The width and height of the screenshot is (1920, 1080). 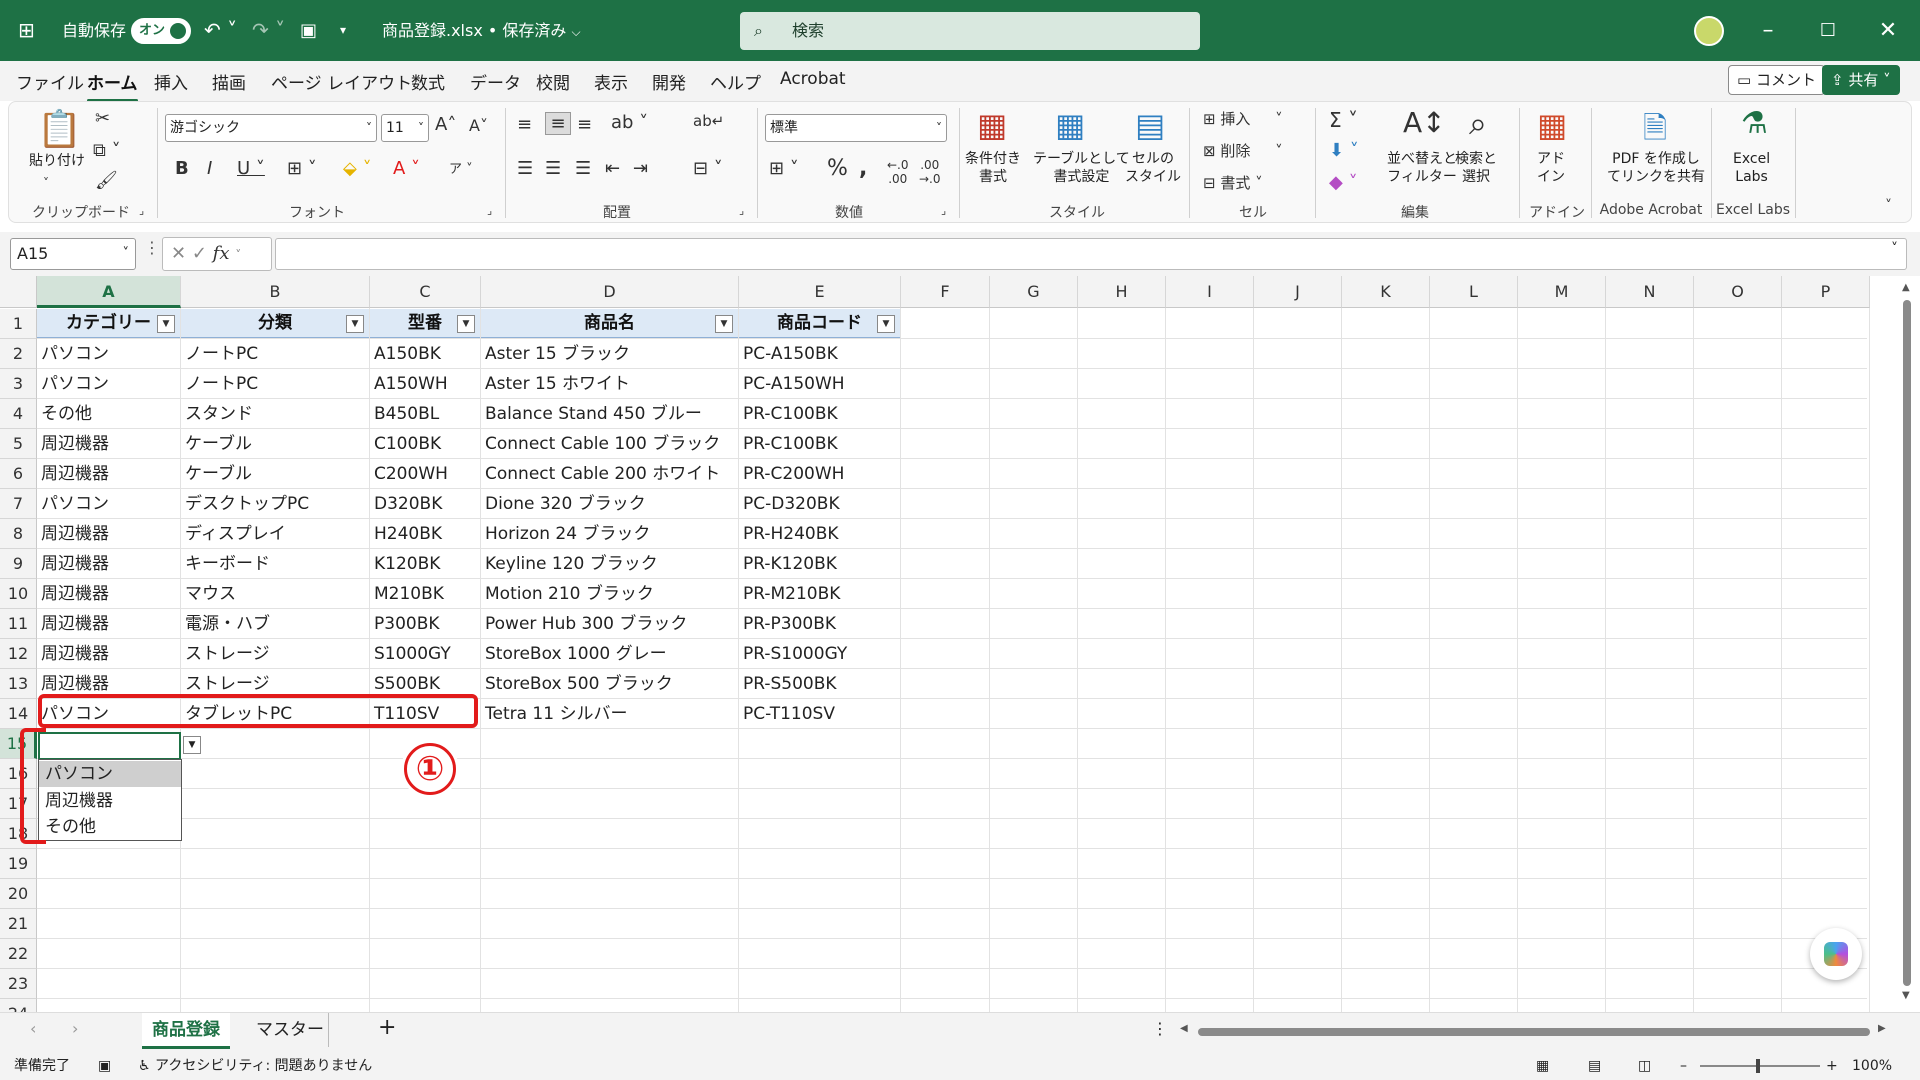 What do you see at coordinates (863, 168) in the screenshot?
I see `comma-style-icon: ,` at bounding box center [863, 168].